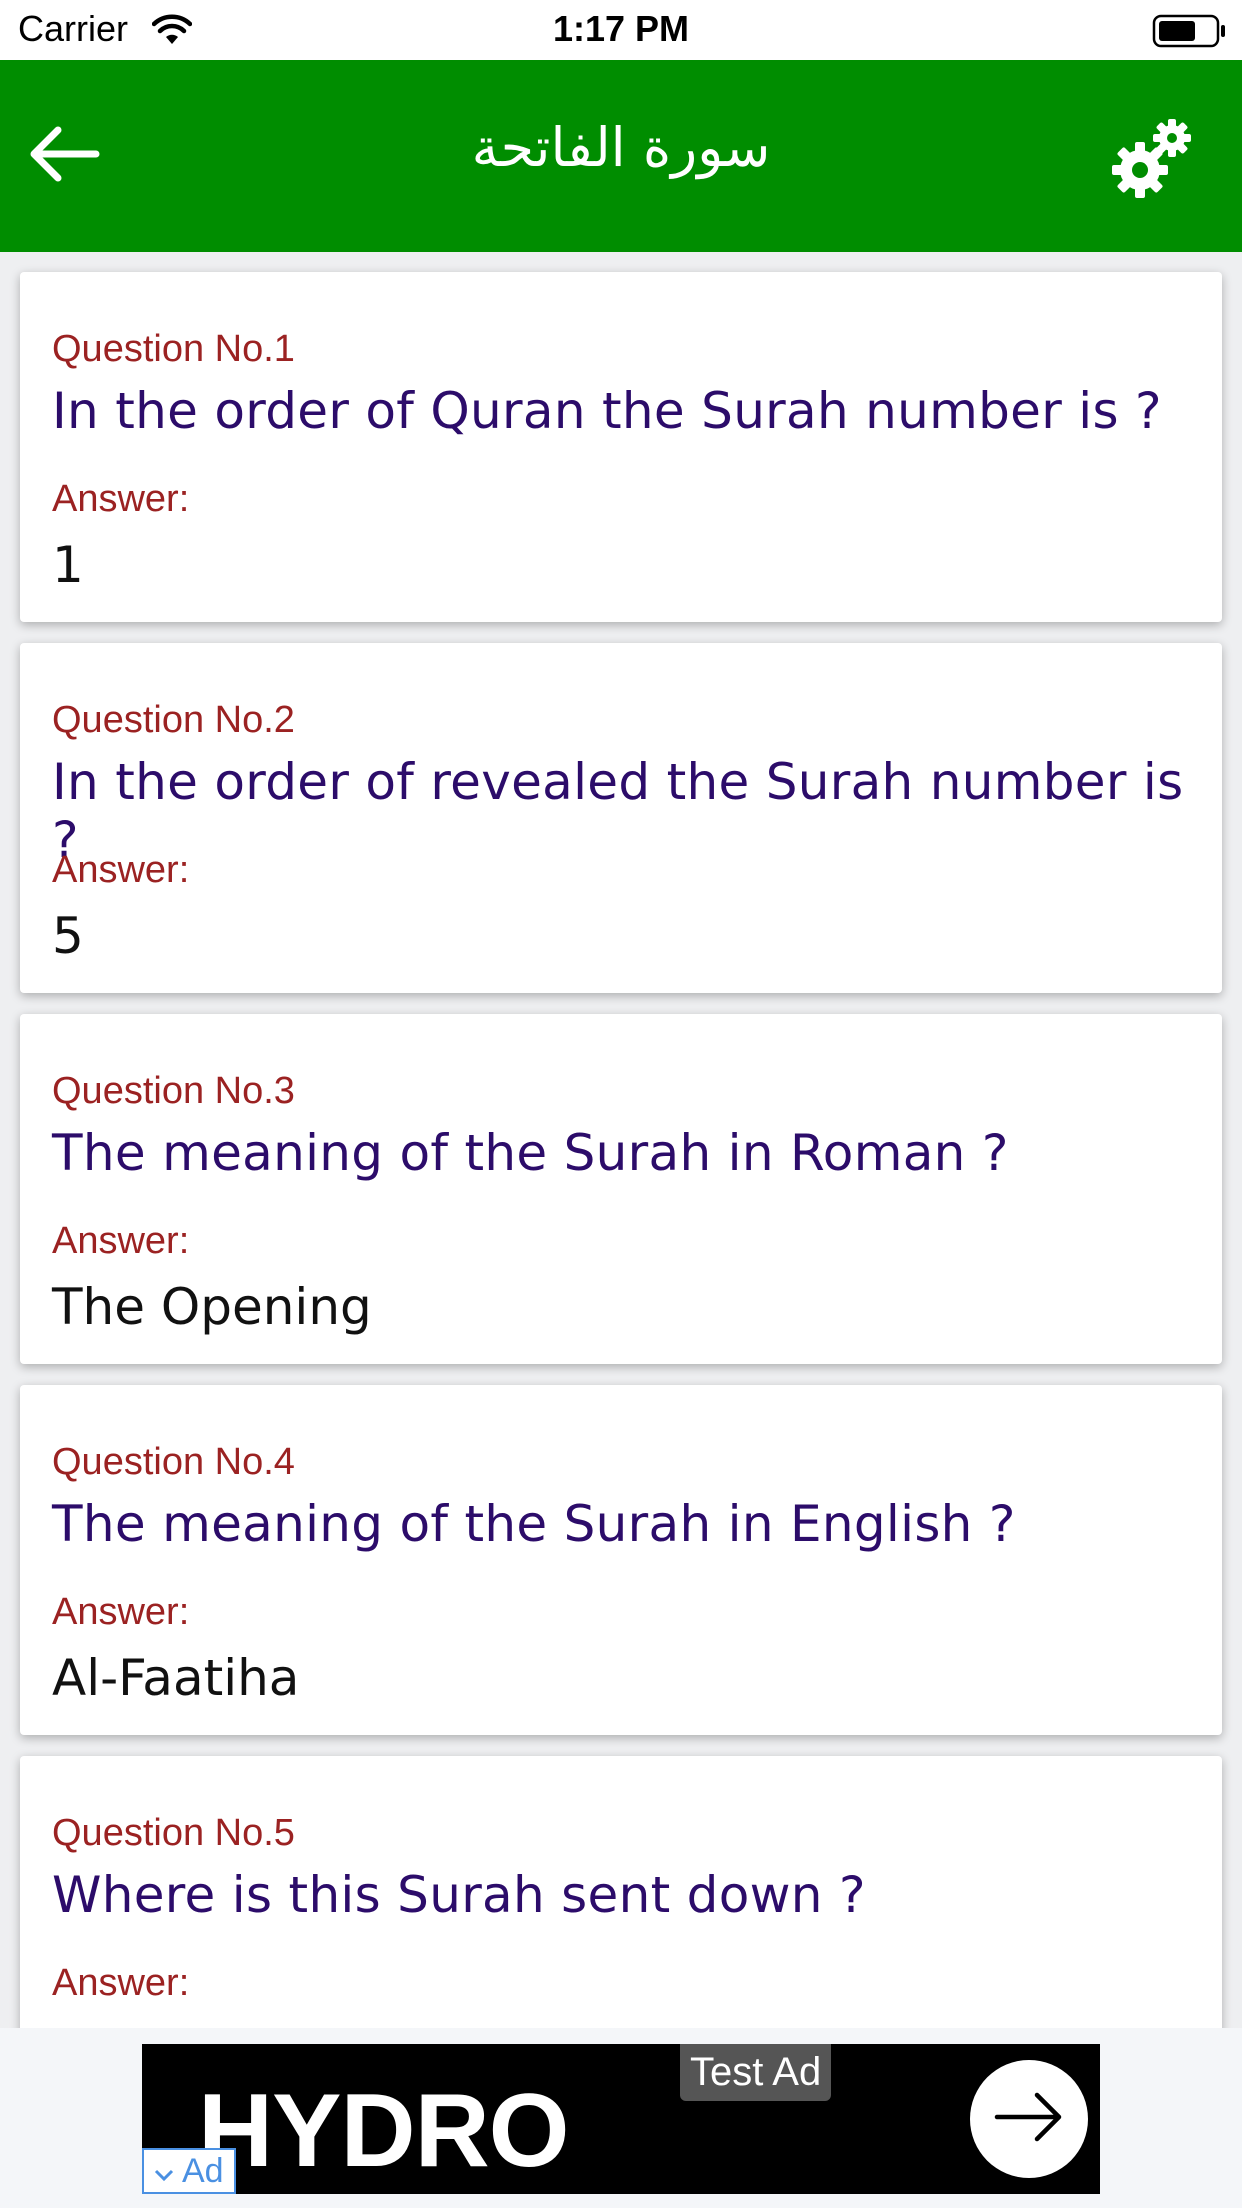 Image resolution: width=1242 pixels, height=2208 pixels. I want to click on question-number: Question No.5, so click(173, 1833).